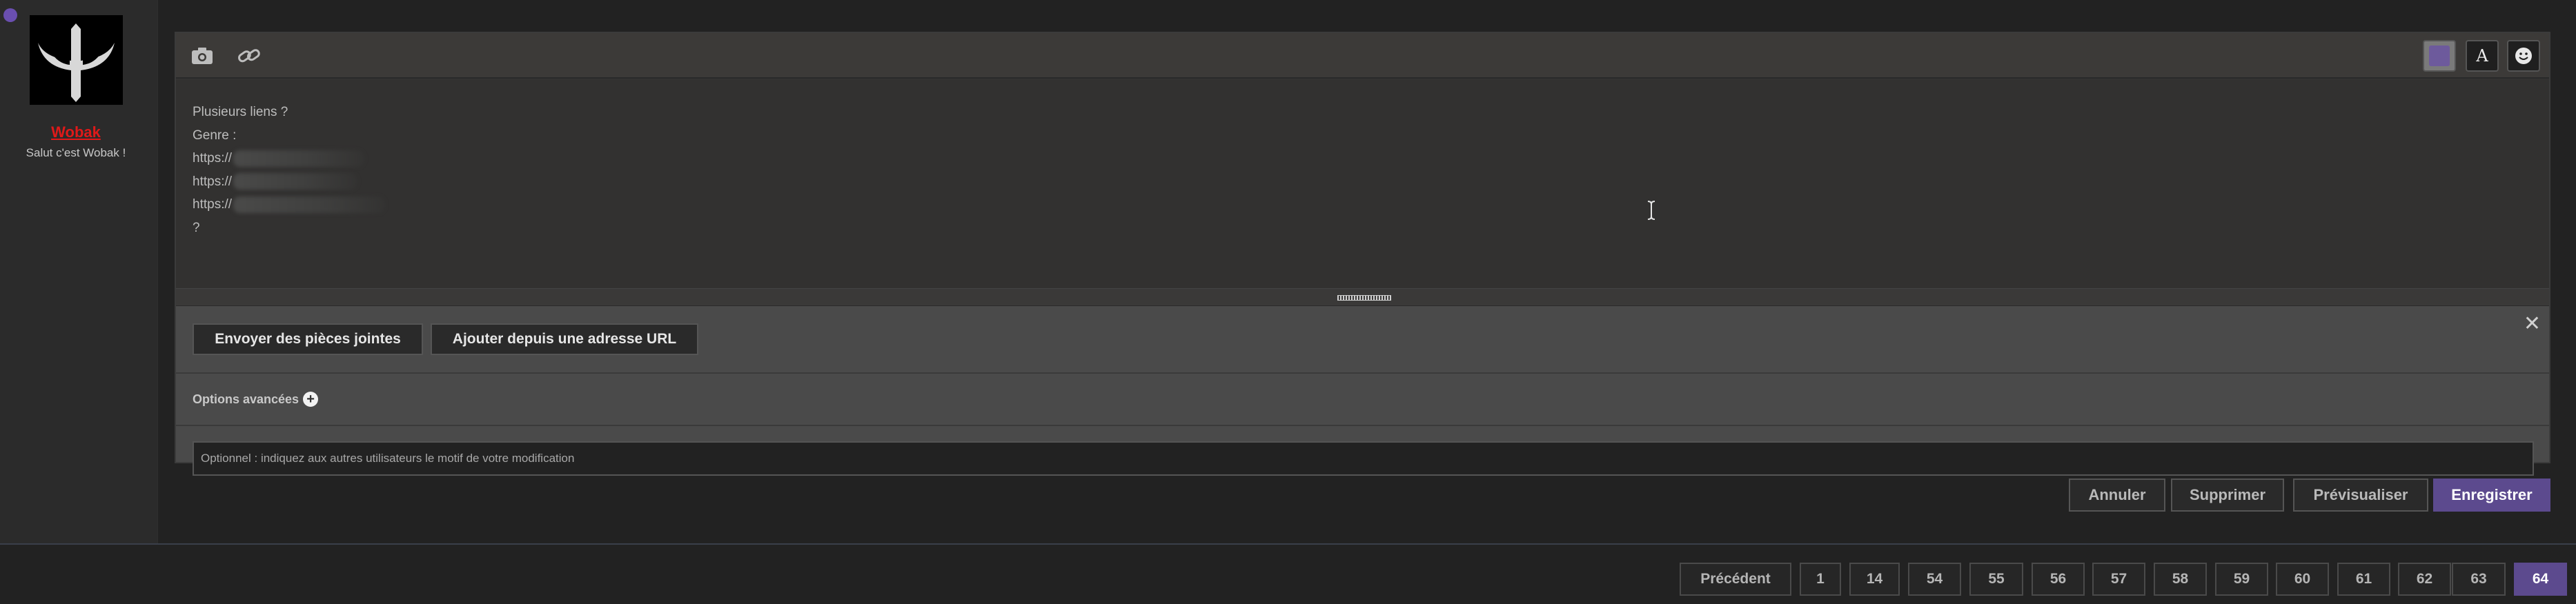 This screenshot has height=604, width=2576. I want to click on page-current: 64, so click(2540, 579).